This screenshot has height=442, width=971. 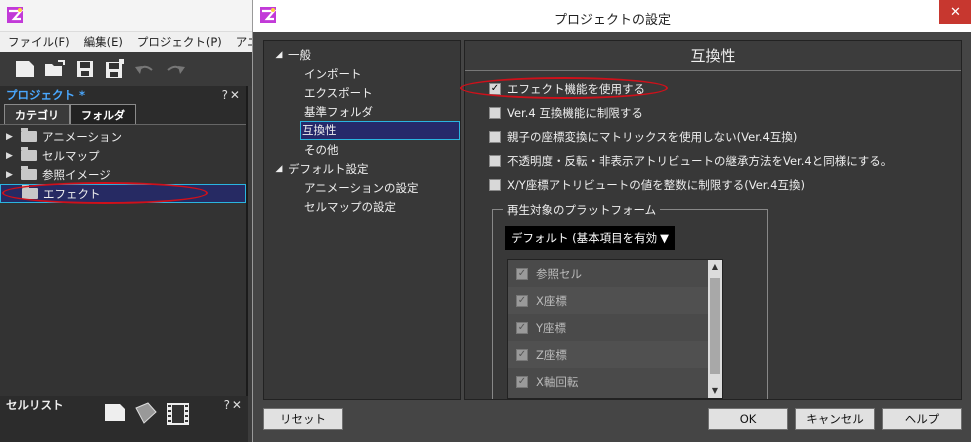 I want to click on redo-icon, so click(x=175, y=69).